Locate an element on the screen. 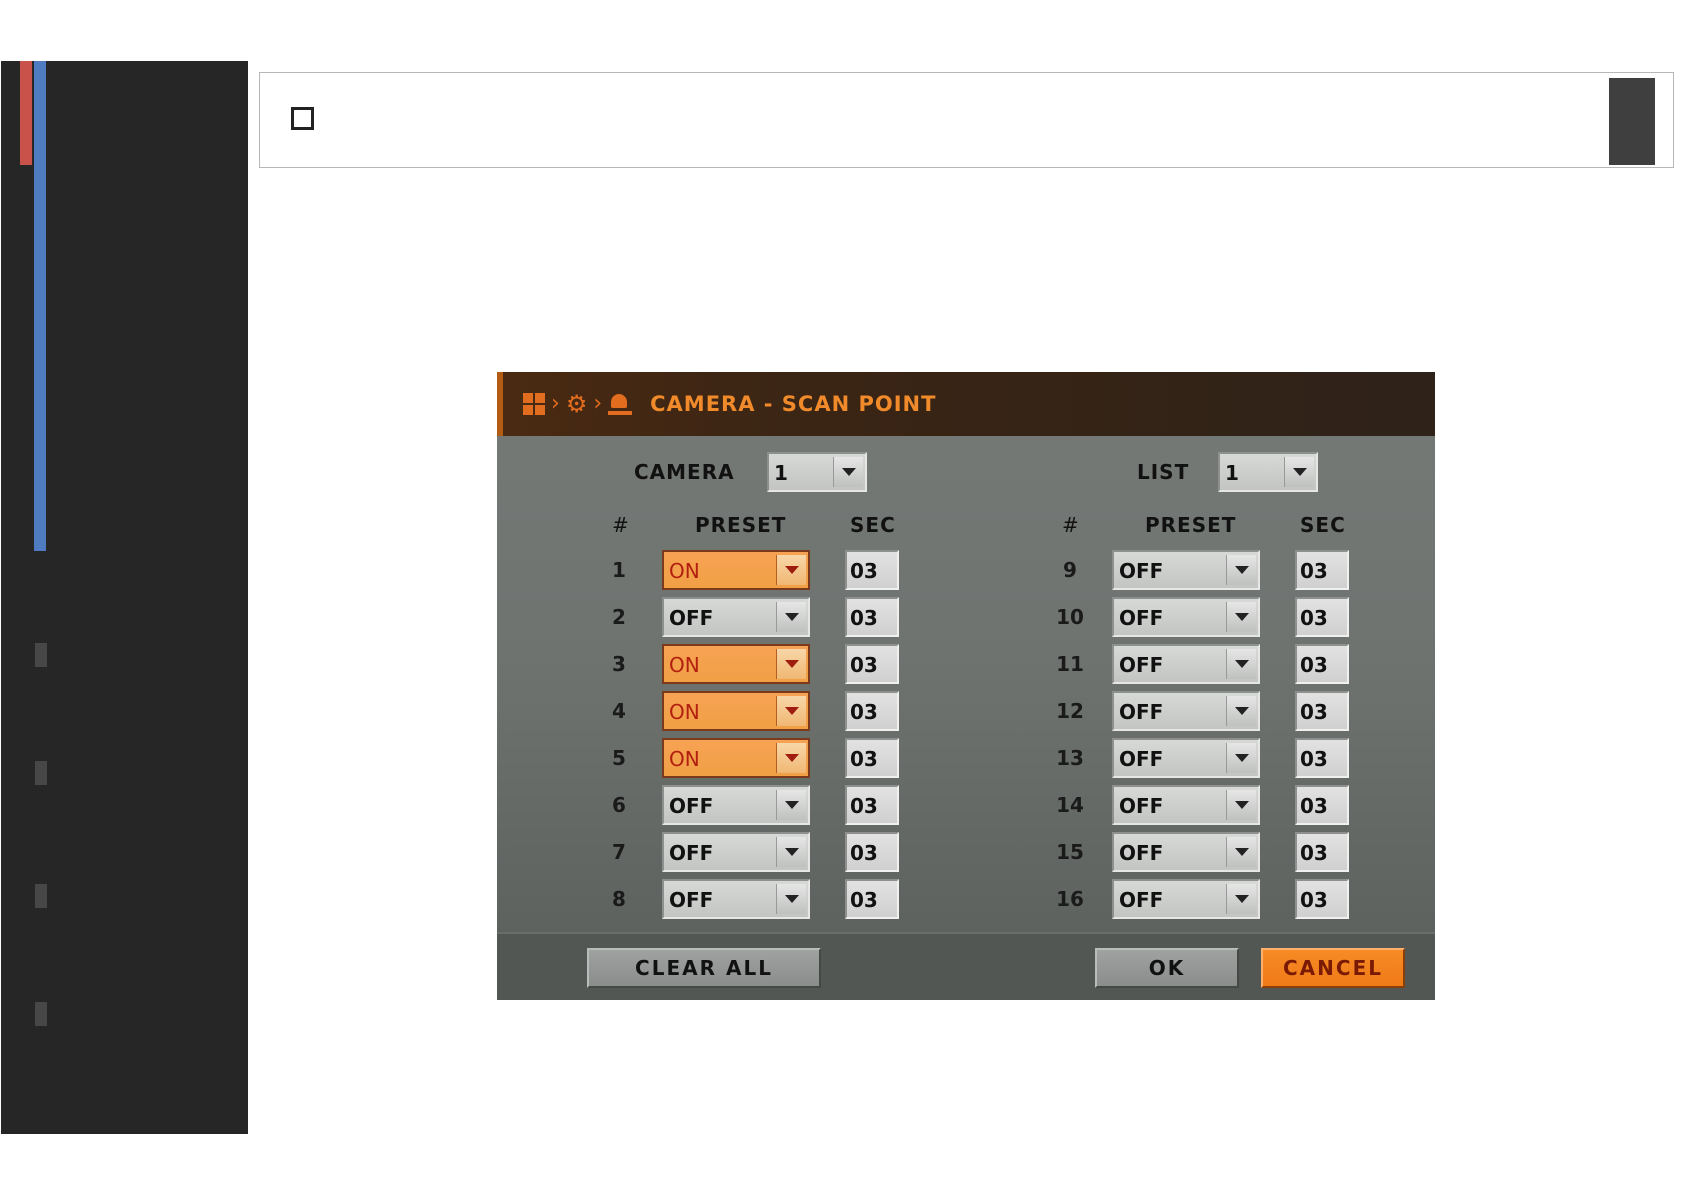  list-select: 1 is located at coordinates (1268, 472).